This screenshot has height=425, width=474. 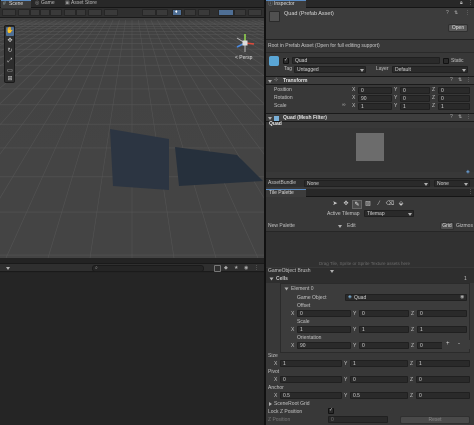 What do you see at coordinates (446, 61) in the screenshot?
I see `static-checkbox` at bounding box center [446, 61].